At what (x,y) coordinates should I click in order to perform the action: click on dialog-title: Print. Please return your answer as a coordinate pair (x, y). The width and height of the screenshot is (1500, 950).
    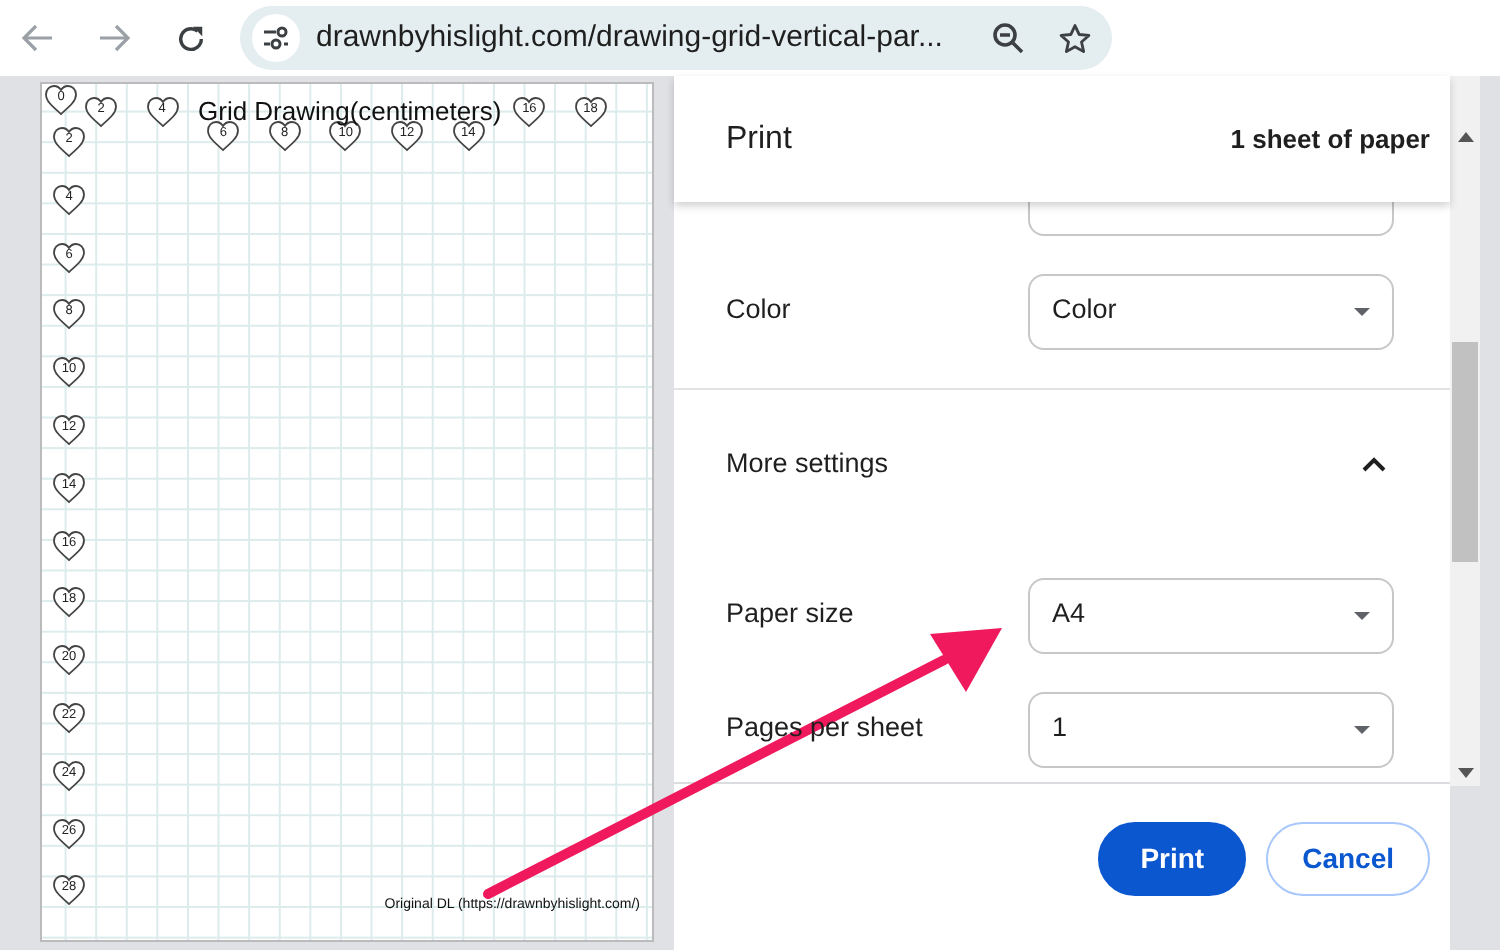
    Looking at the image, I should click on (759, 139).